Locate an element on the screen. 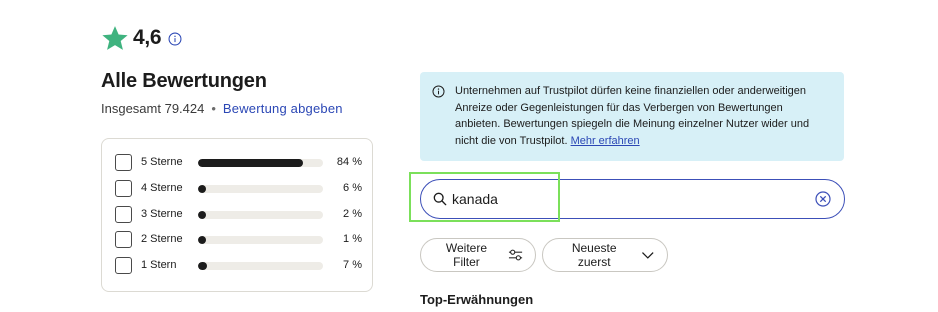 The width and height of the screenshot is (938, 312). distribution-percent: 84 % is located at coordinates (349, 162).